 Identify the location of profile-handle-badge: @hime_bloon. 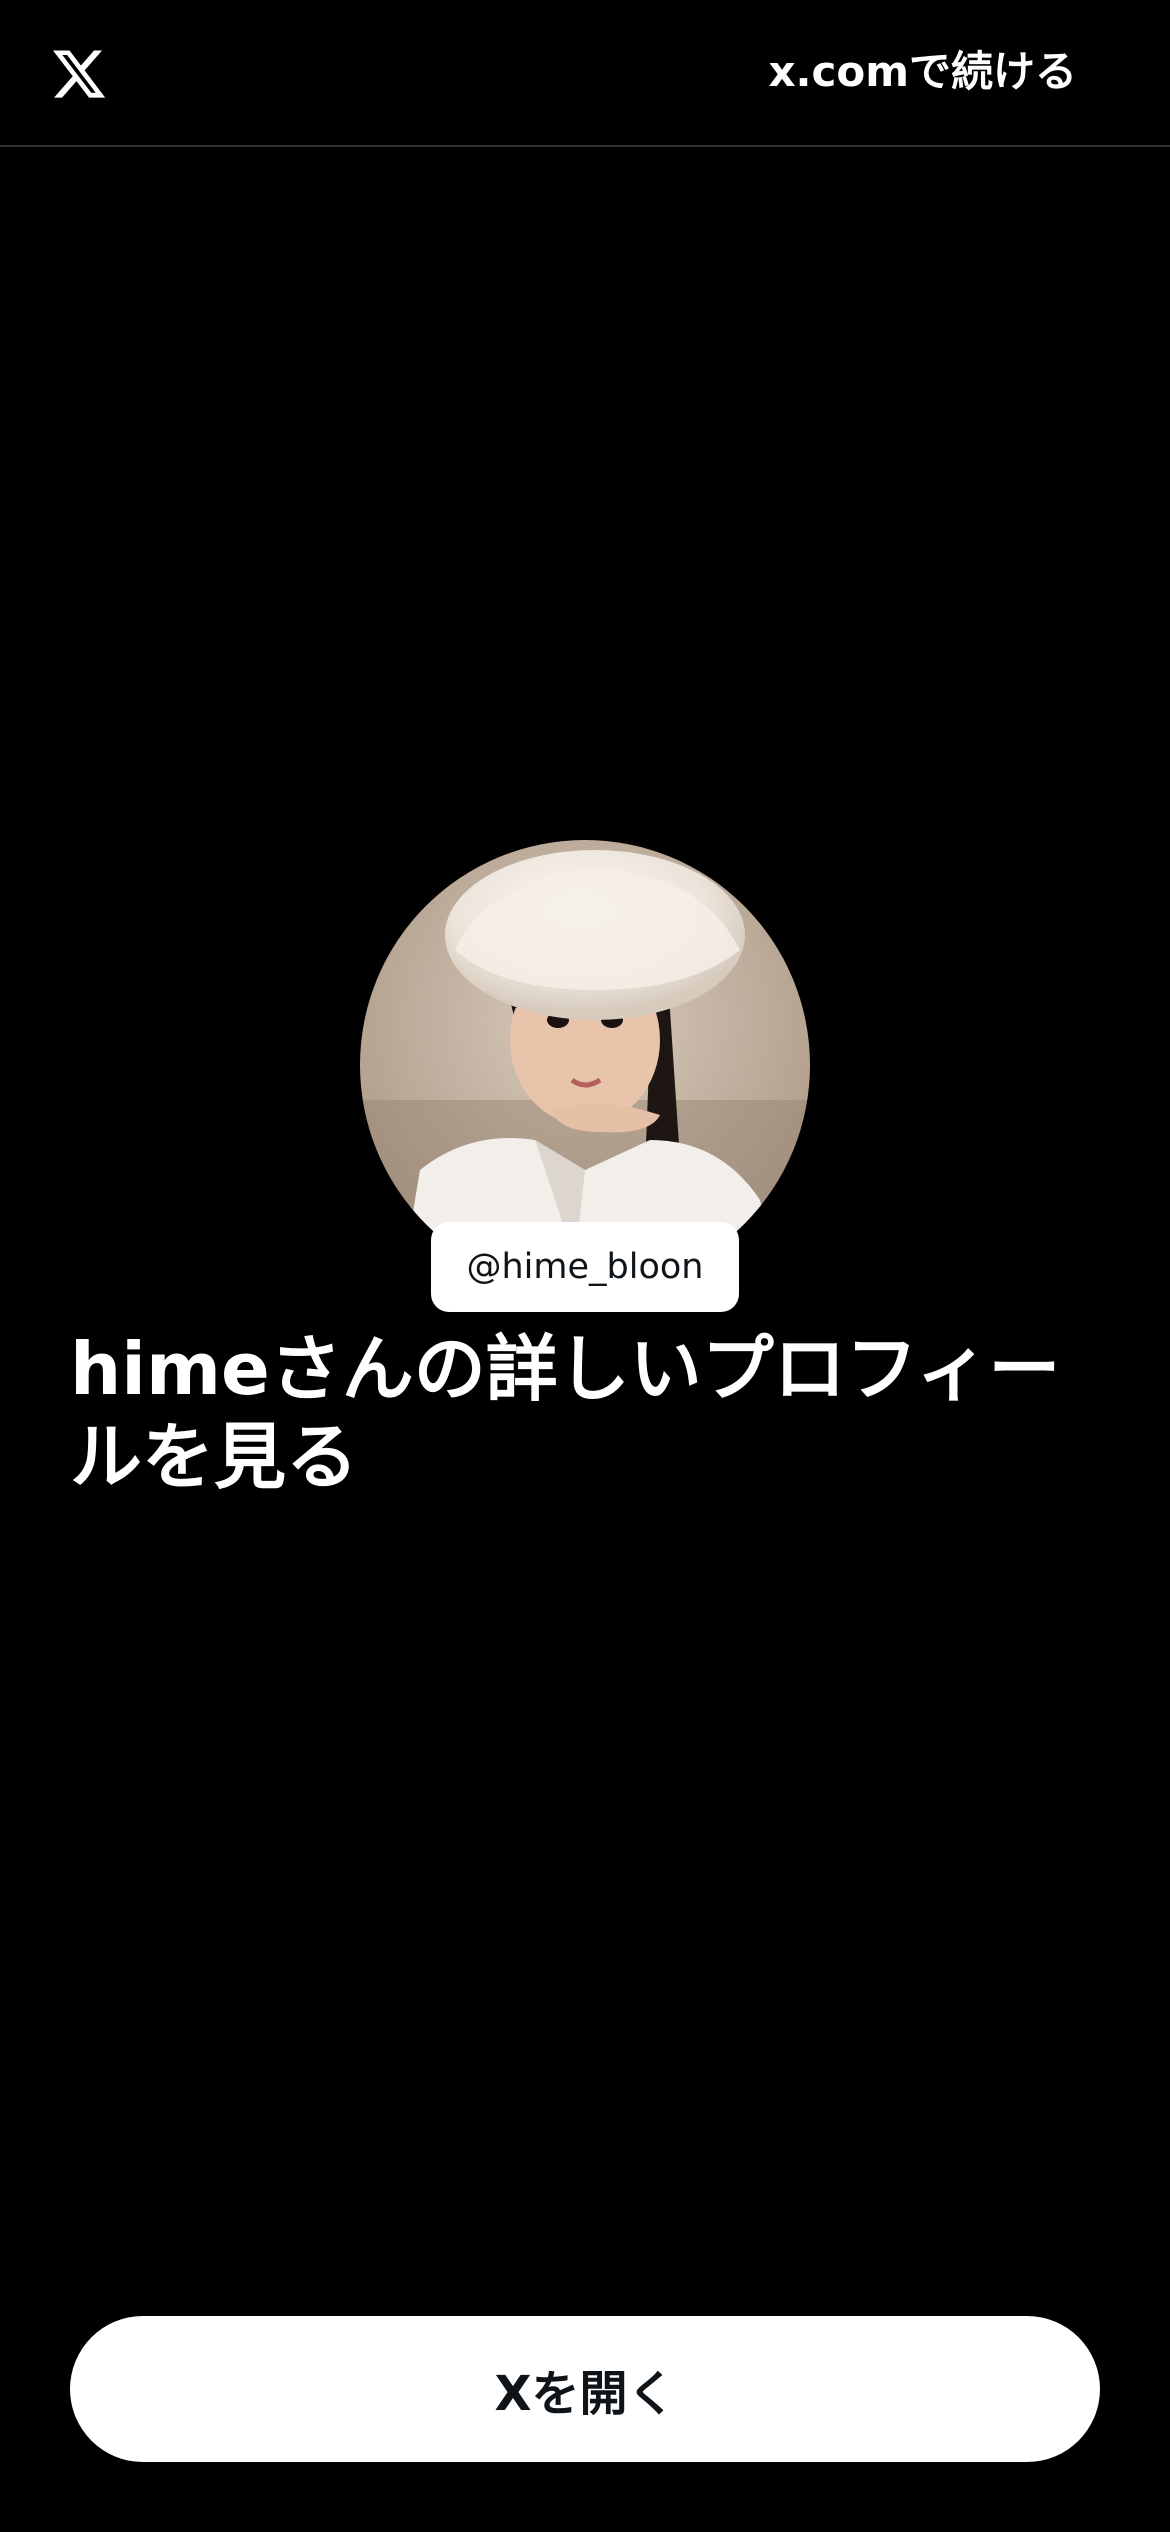
(585, 1267).